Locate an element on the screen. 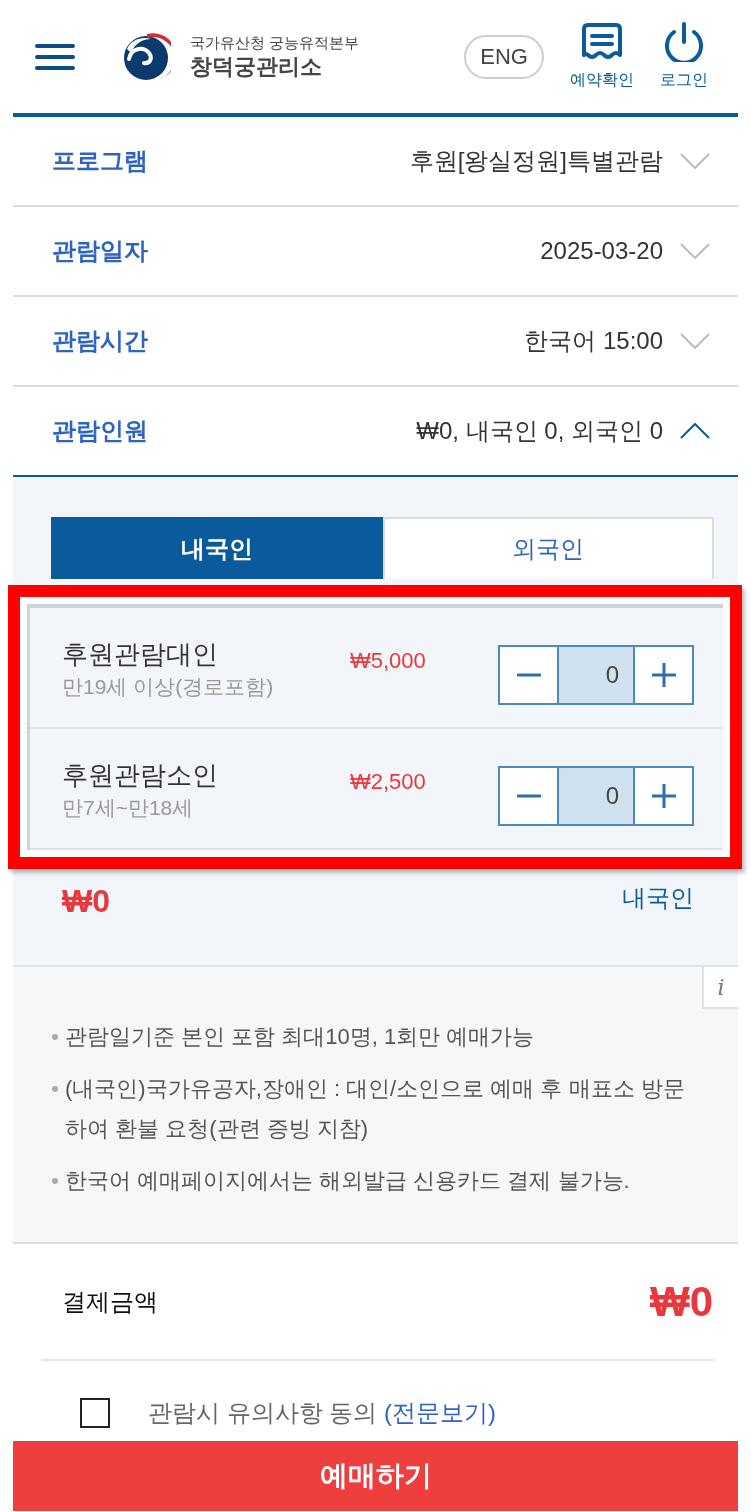 The height and width of the screenshot is (1512, 751). notice-text: (내국인)국가유공자,장애인 : 대인/소인으로 예매 후 매표소 방문하여 환불 요청(관련 증빙 지참) is located at coordinates (375, 1109).